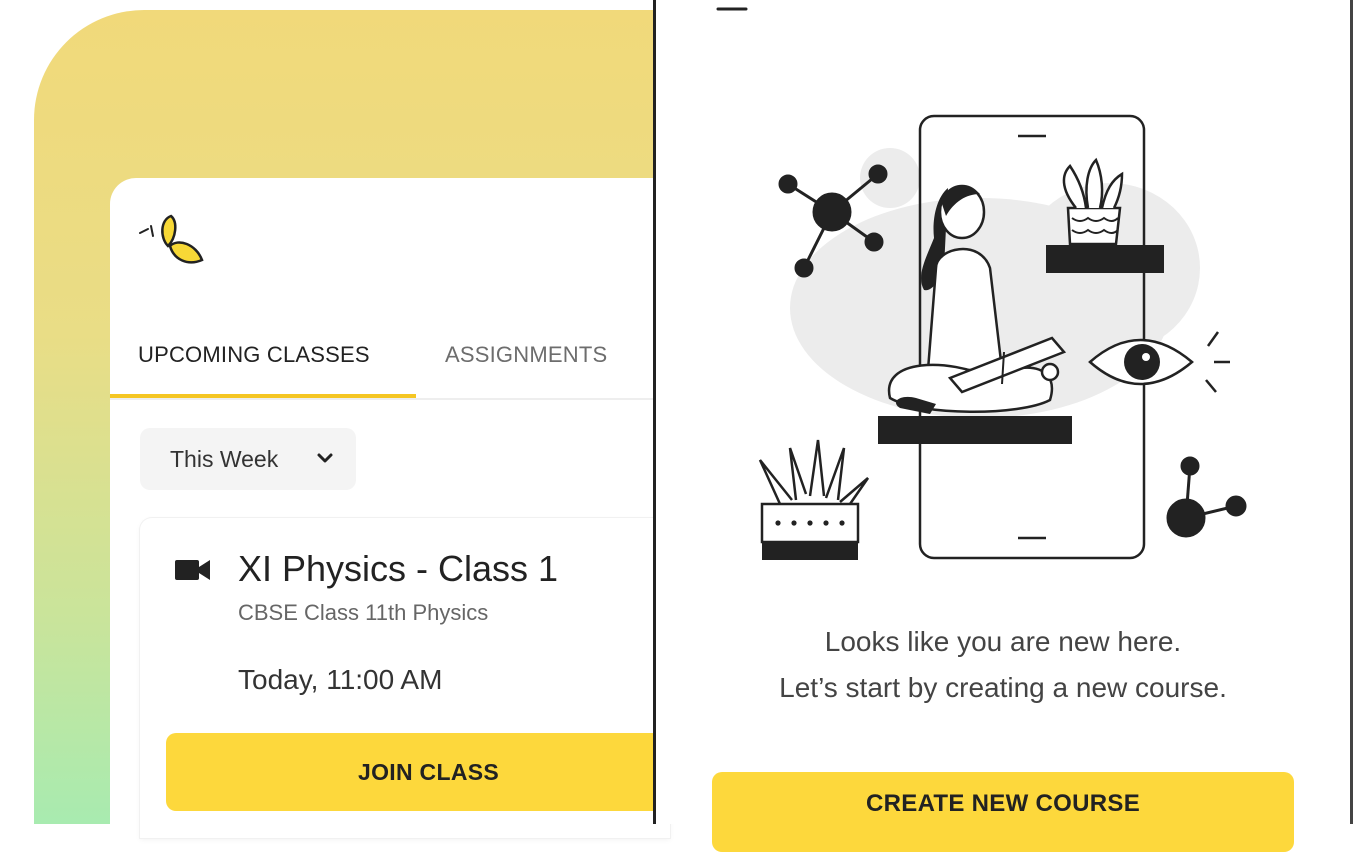  What do you see at coordinates (340, 679) in the screenshot?
I see `class-time: Today, 11:00 AM` at bounding box center [340, 679].